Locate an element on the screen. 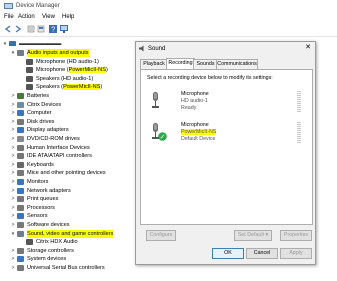 This screenshot has height=281, width=337. device-status: Default Device is located at coordinates (198, 139).